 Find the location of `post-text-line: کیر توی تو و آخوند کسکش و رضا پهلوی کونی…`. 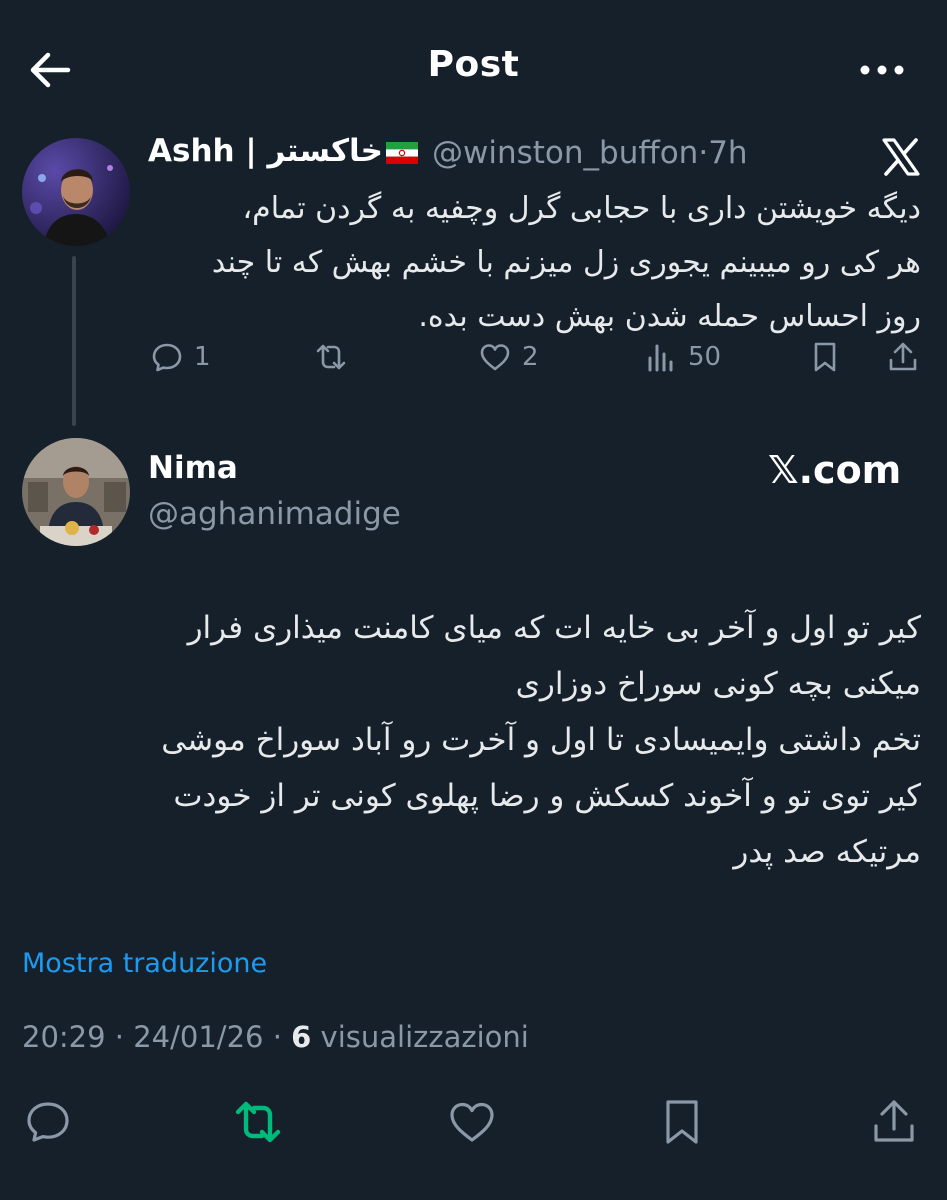

post-text-line: کیر توی تو و آخوند کسکش و رضا پهلوی کونی… is located at coordinates (547, 796).